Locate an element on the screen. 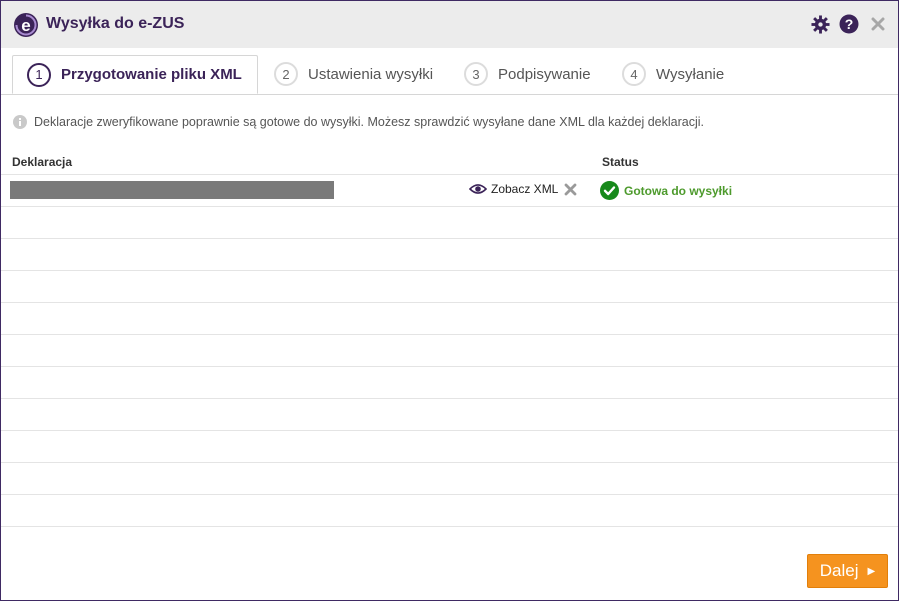  status-text: Gotowa do wysyłki is located at coordinates (678, 190).